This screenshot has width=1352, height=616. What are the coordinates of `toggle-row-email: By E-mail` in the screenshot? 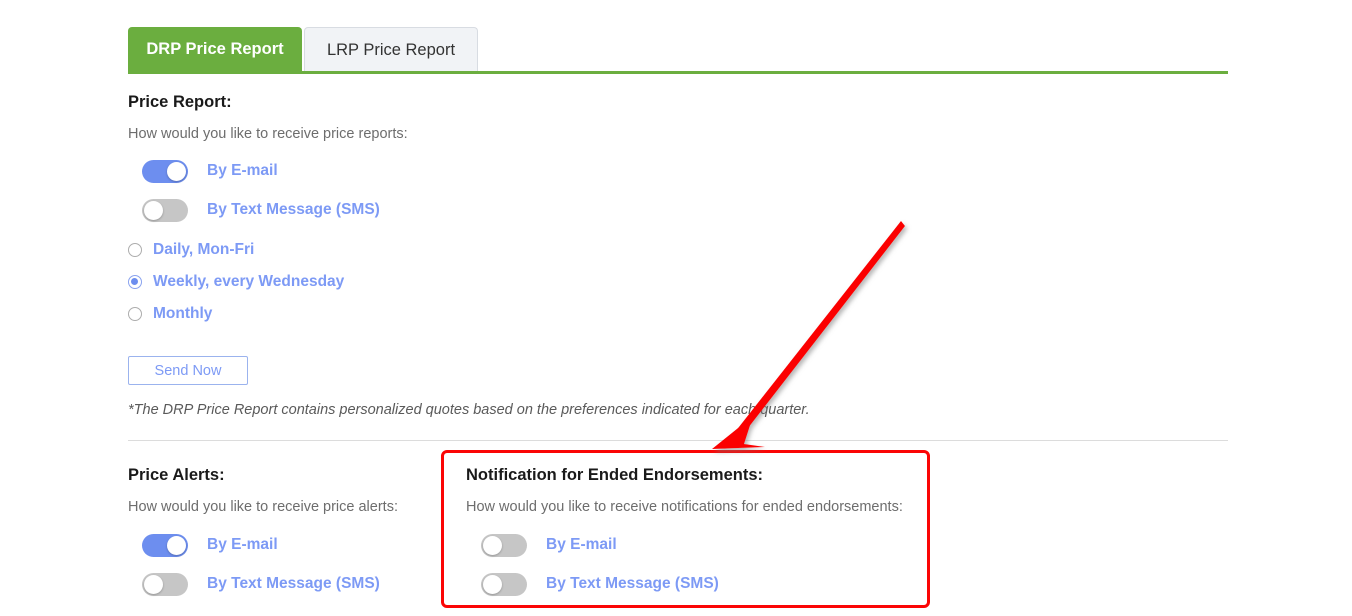 It's located at (261, 171).